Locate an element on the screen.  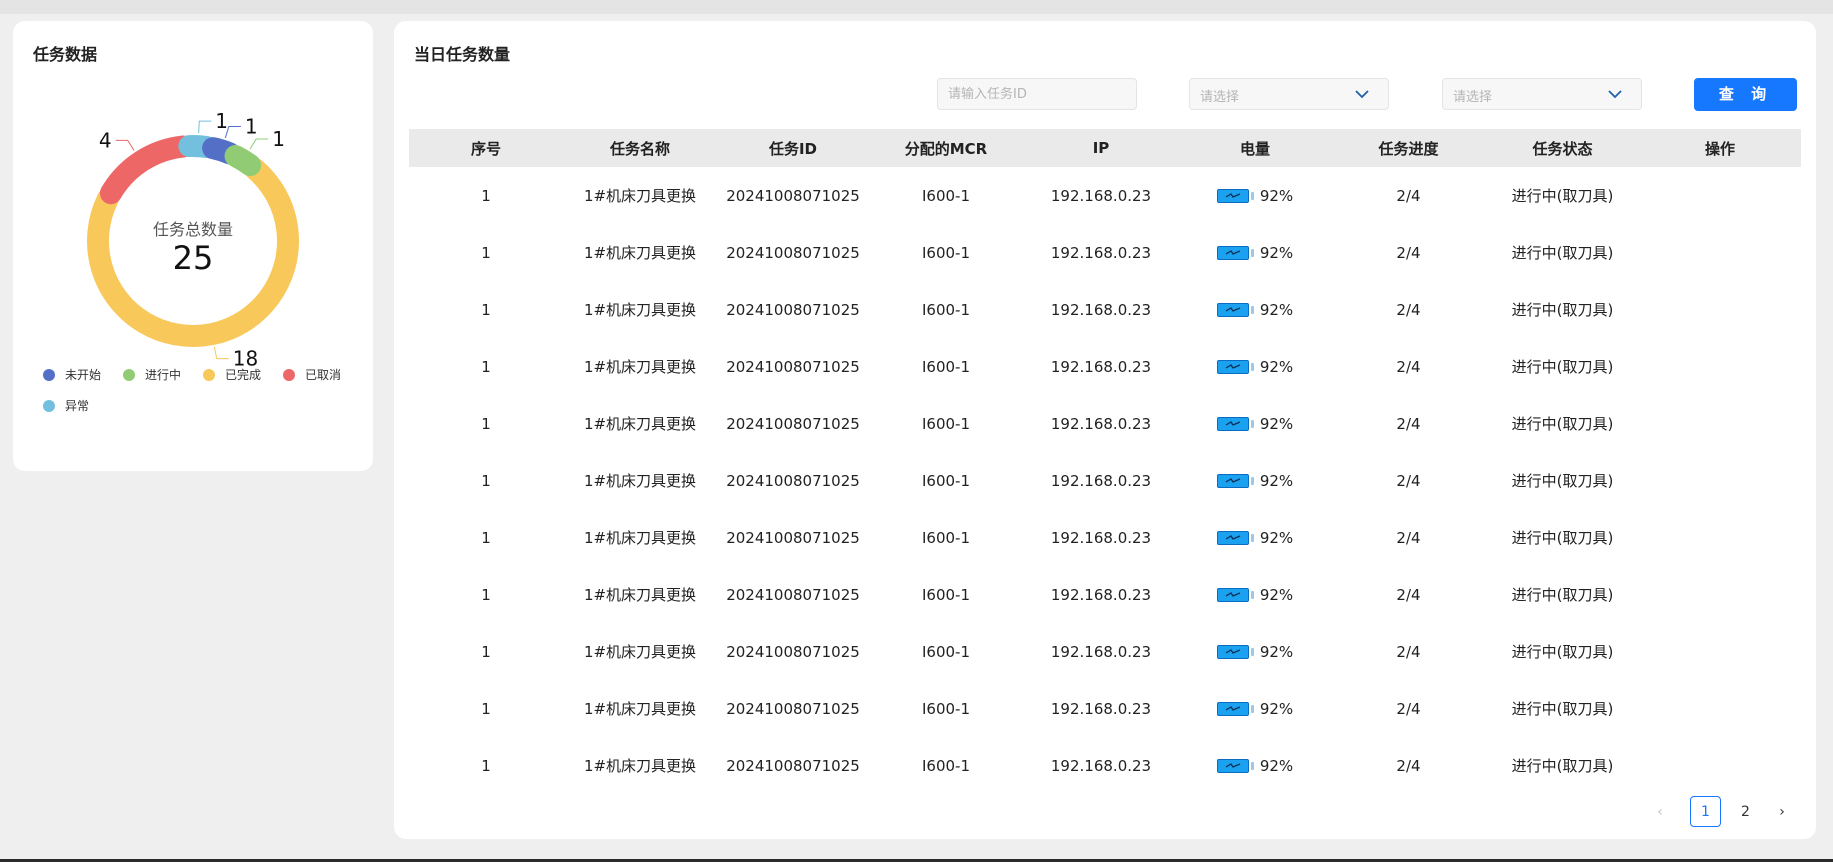
select-filter-1: 请选择 is located at coordinates (1289, 94).